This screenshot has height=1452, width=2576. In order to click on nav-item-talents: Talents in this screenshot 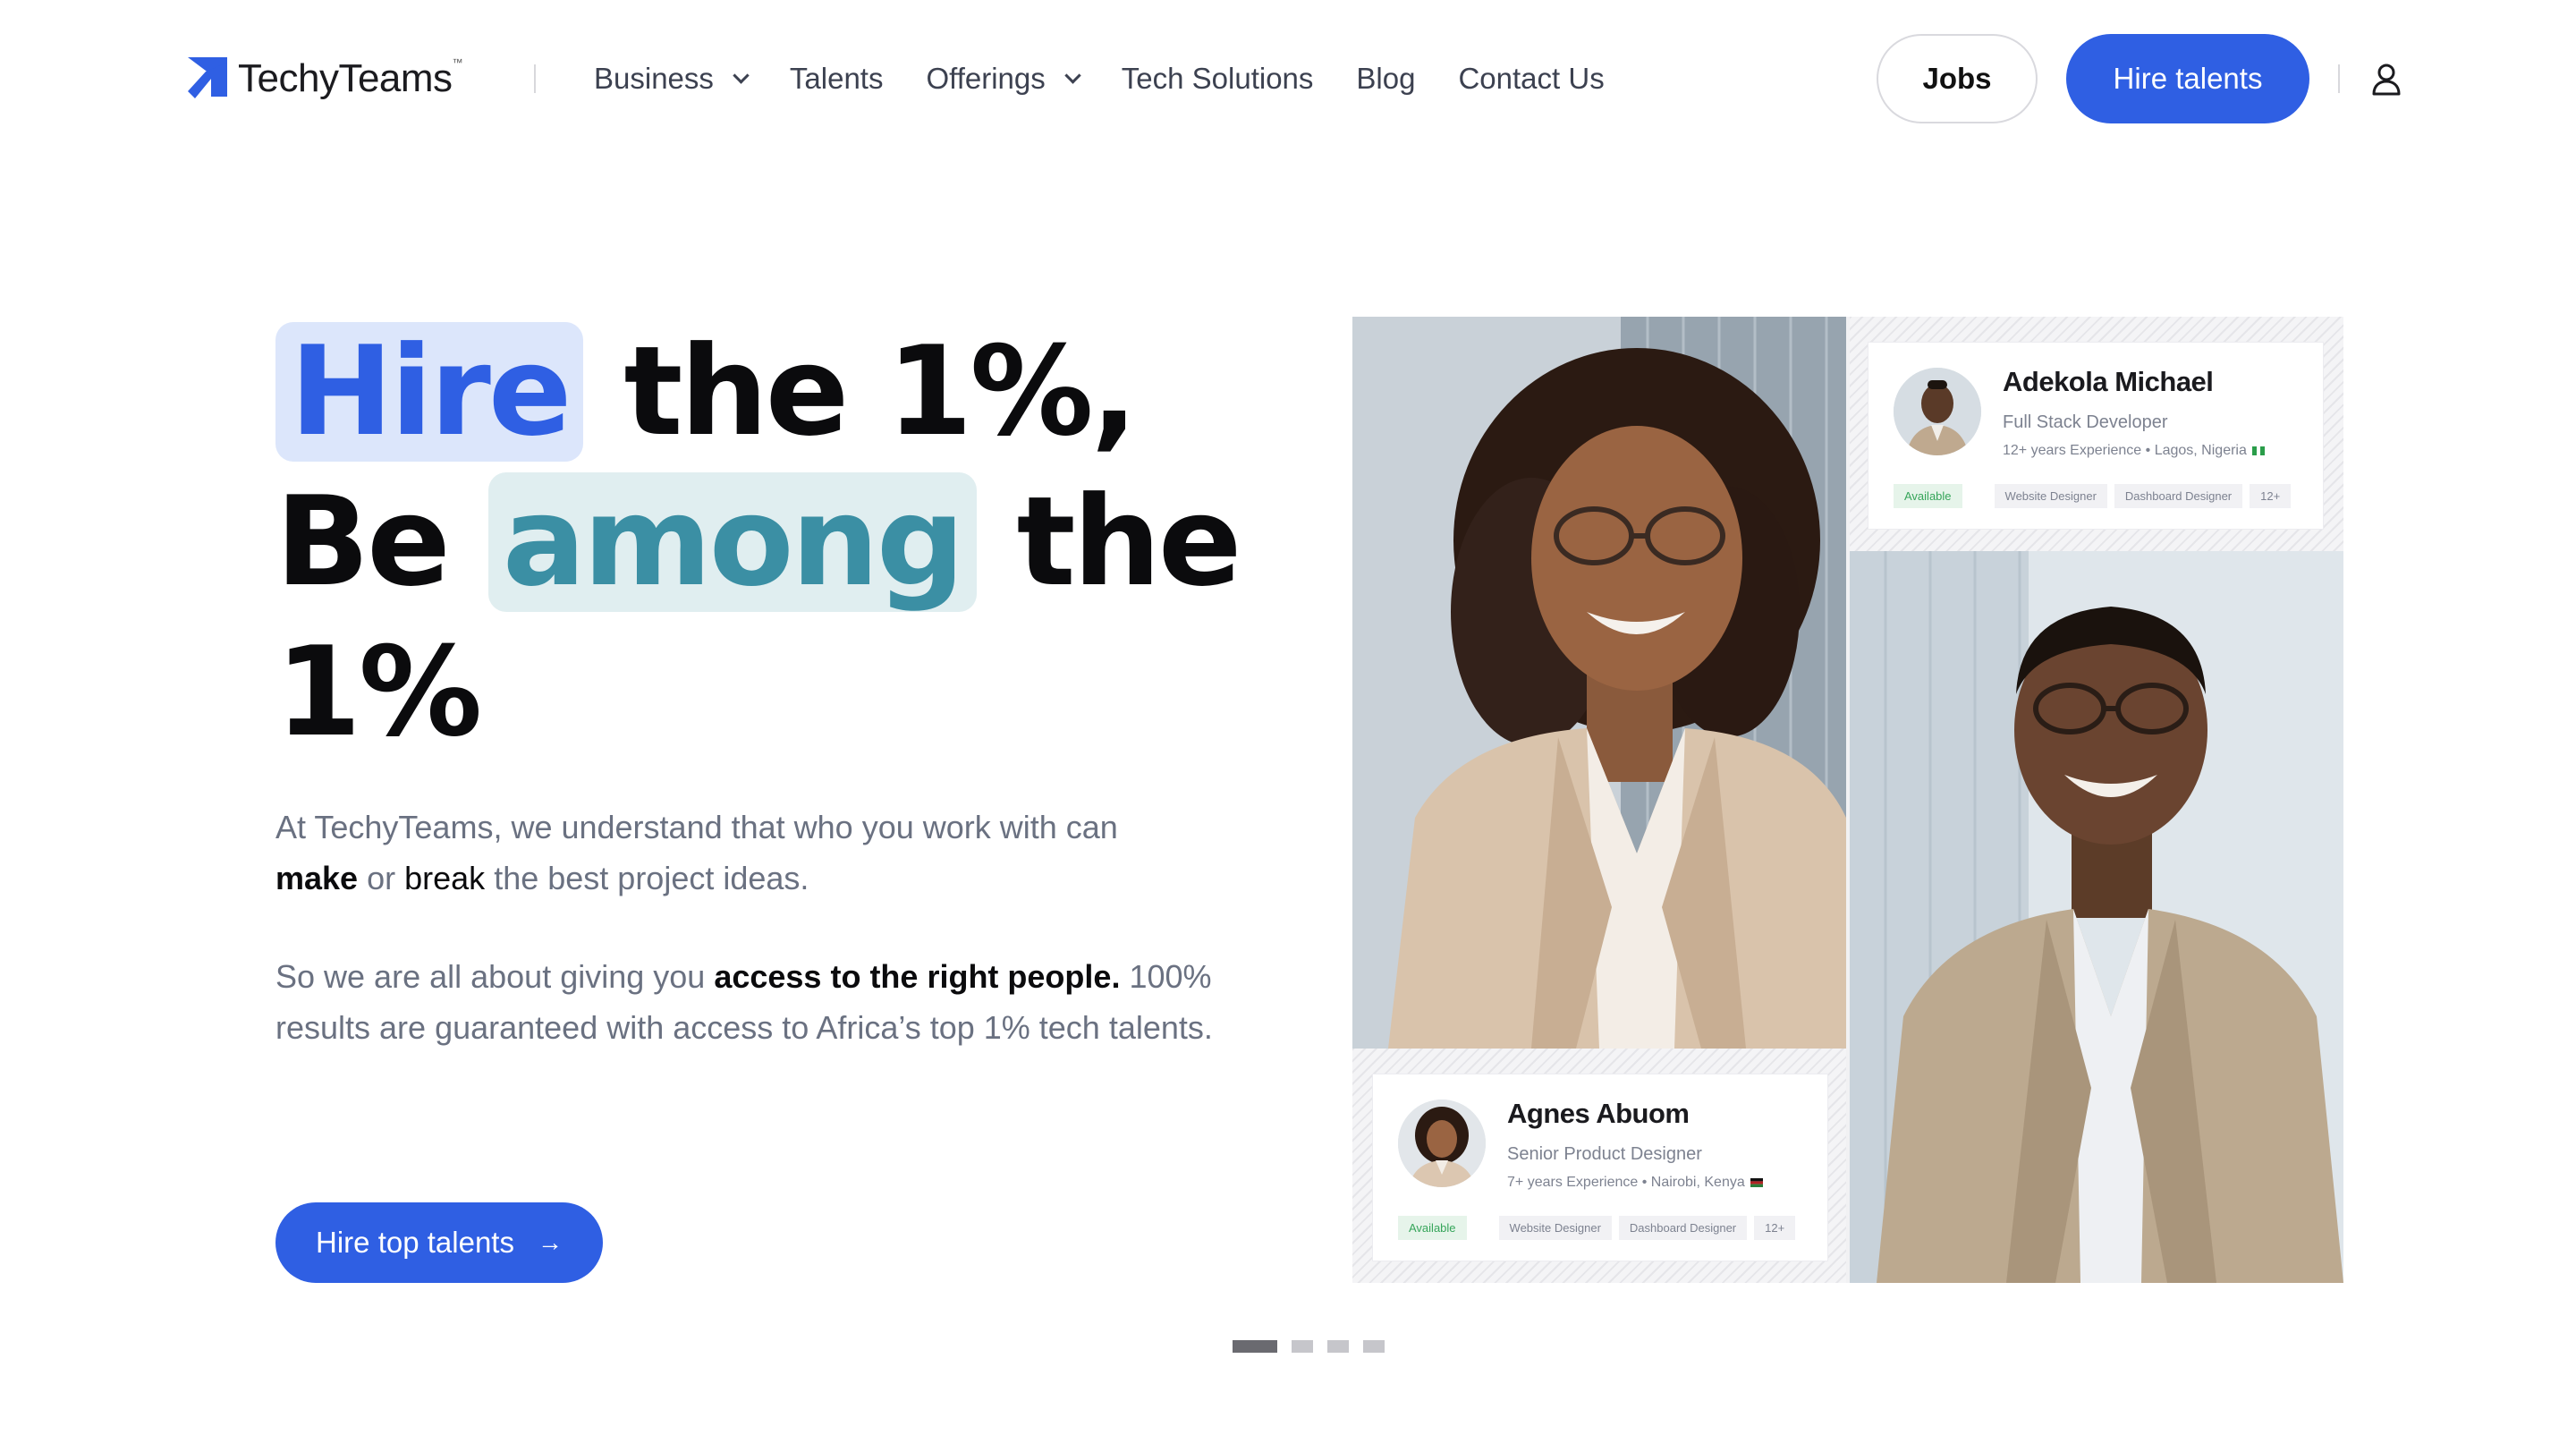, I will do `click(837, 79)`.